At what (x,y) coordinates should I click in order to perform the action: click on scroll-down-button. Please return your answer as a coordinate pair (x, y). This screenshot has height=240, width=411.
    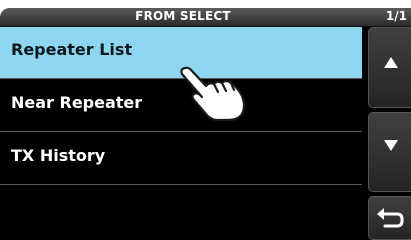
    Looking at the image, I should click on (389, 152).